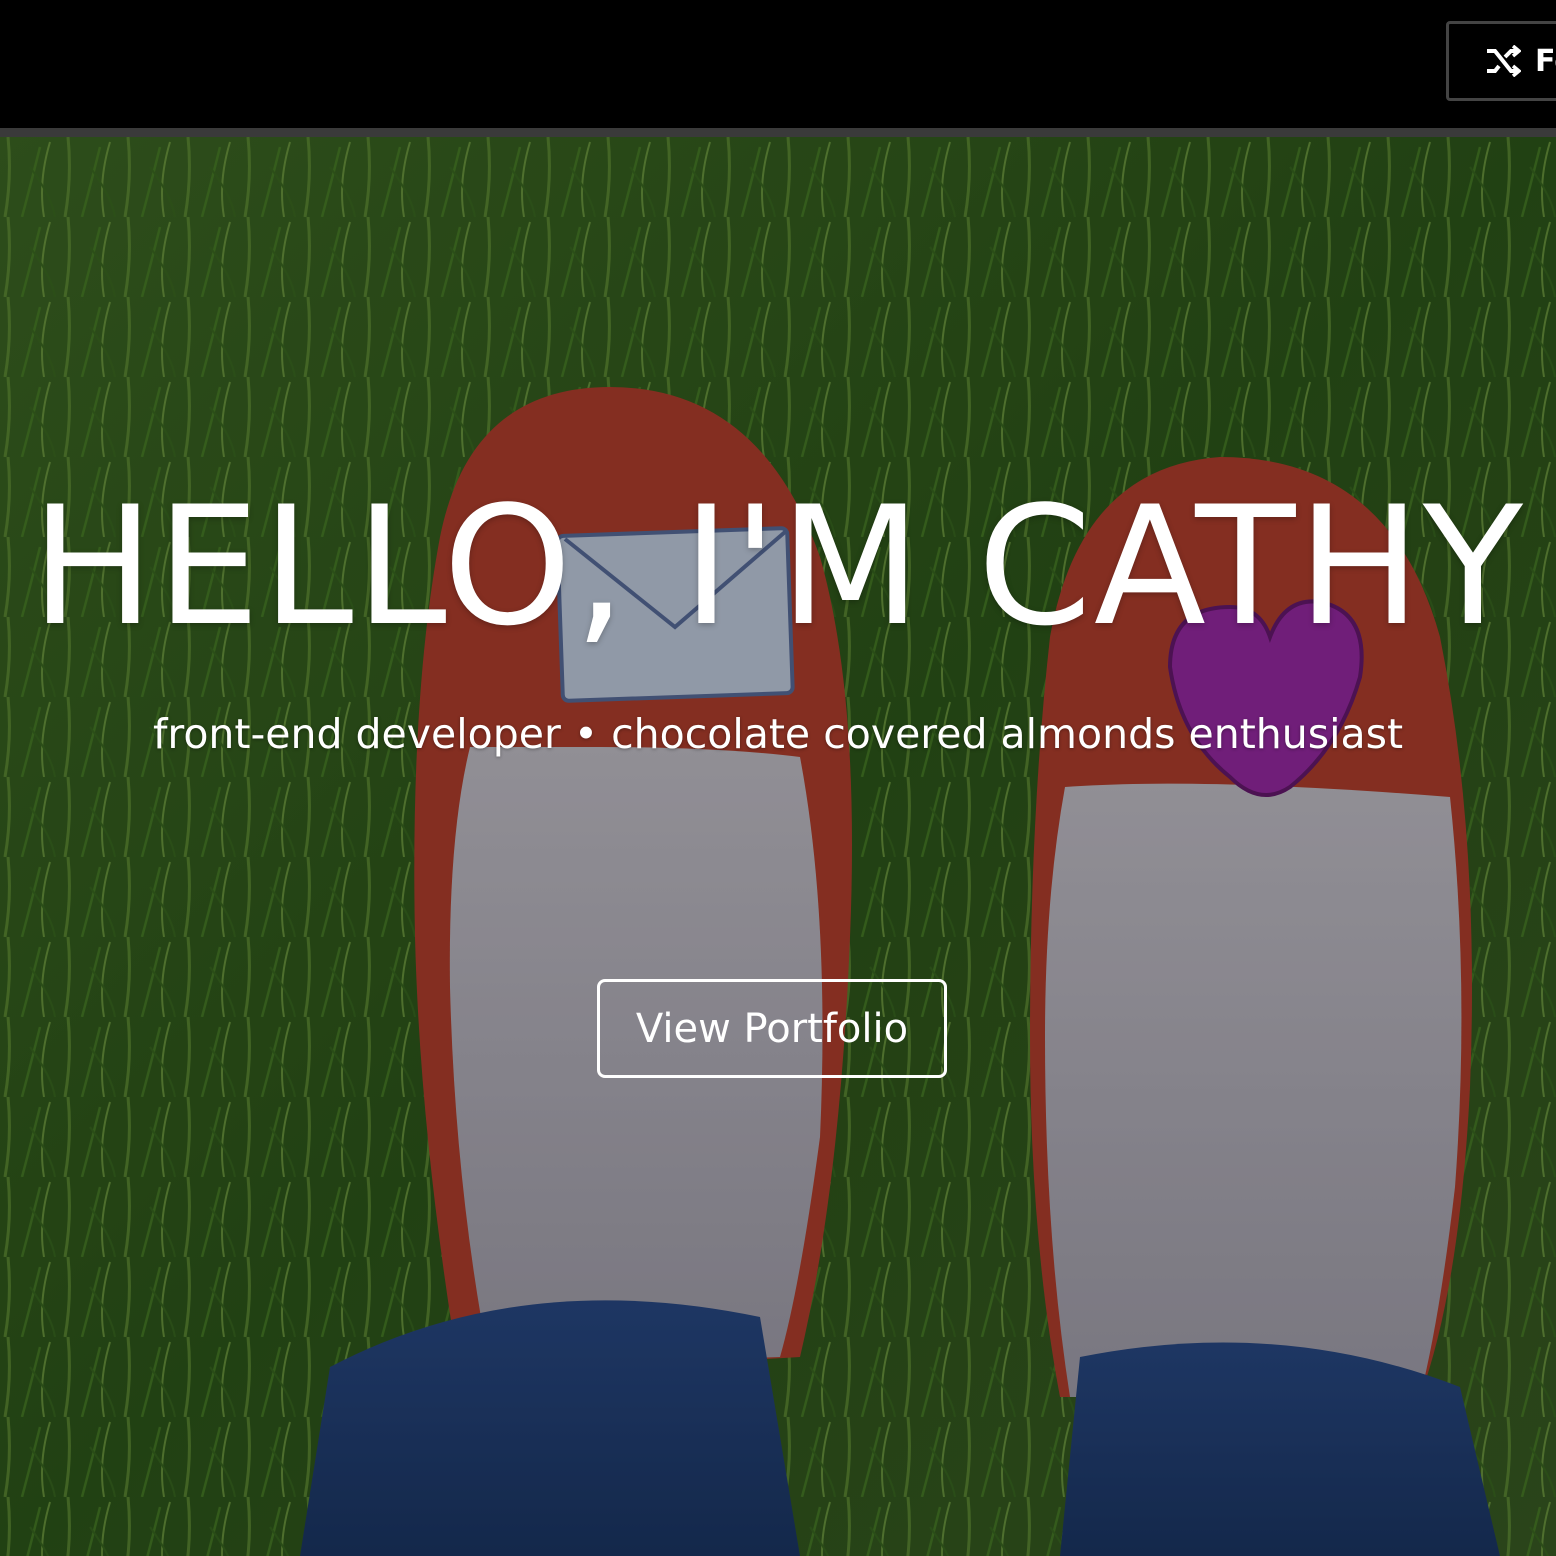 This screenshot has height=1556, width=1556. I want to click on fork-button: Fork, so click(1501, 61).